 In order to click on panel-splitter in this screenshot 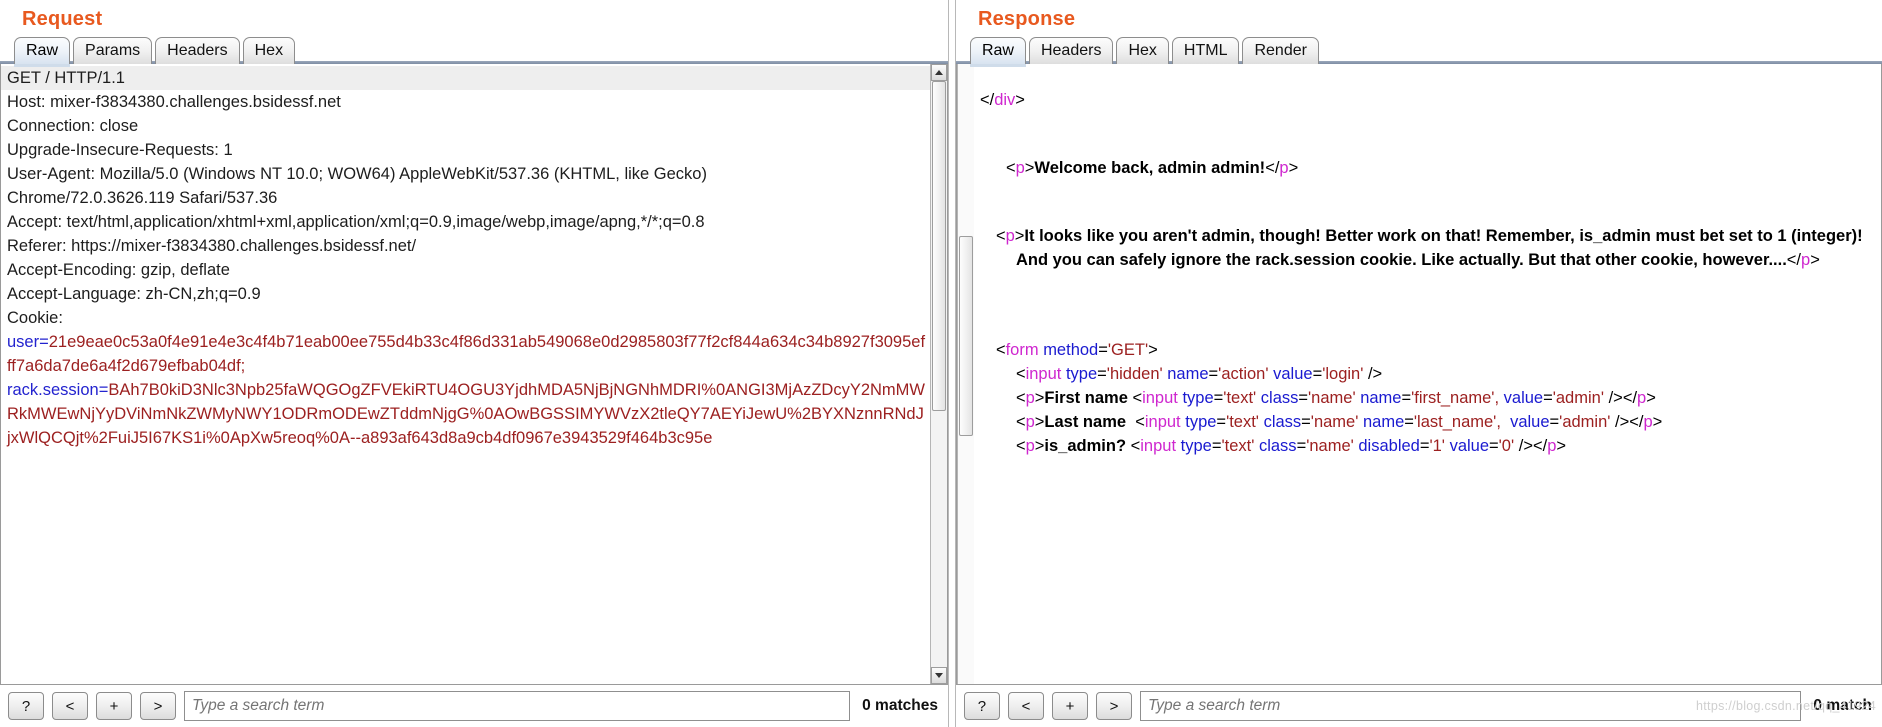, I will do `click(951, 363)`.